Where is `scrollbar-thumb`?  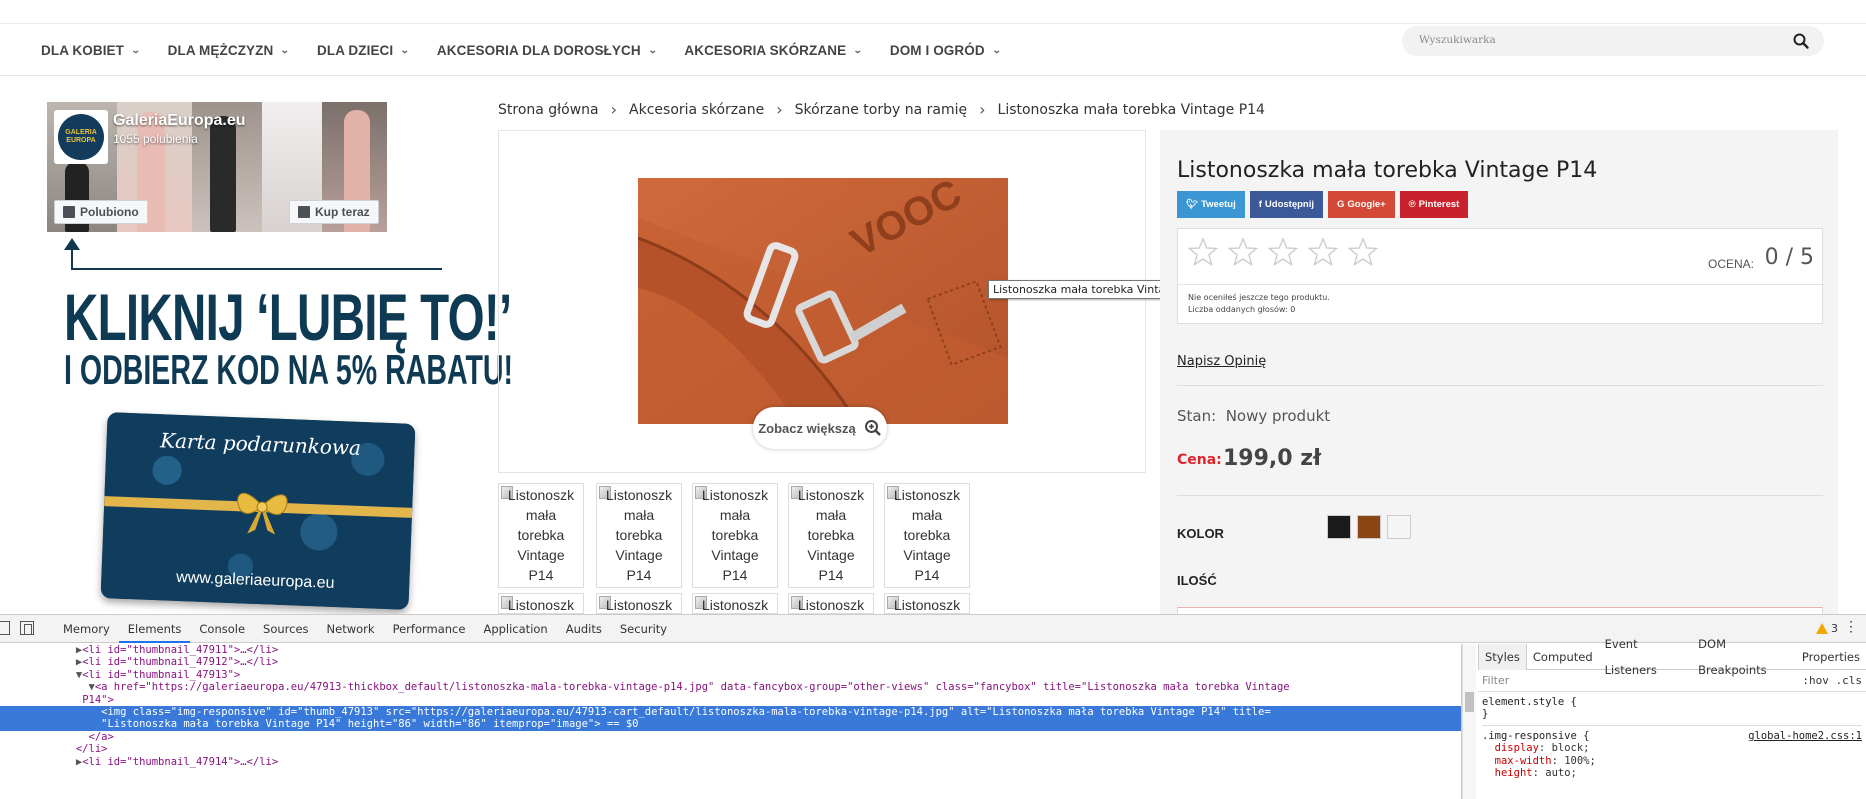 scrollbar-thumb is located at coordinates (1469, 702).